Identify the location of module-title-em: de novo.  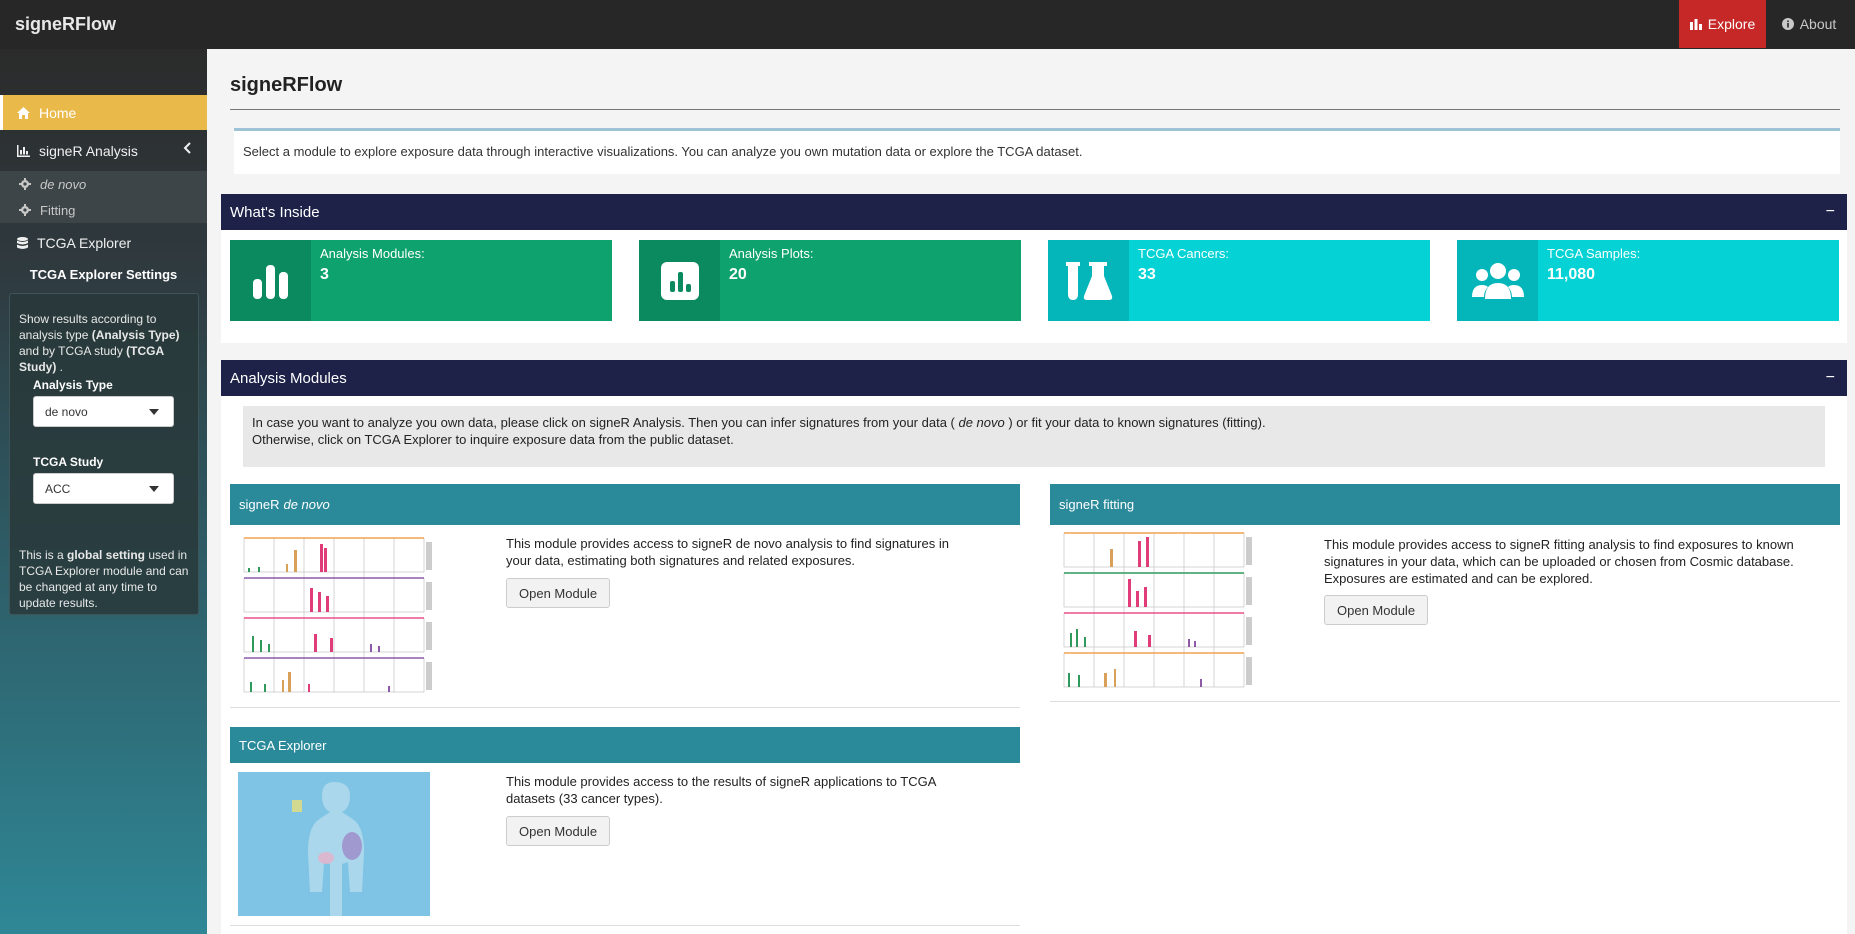
(306, 504).